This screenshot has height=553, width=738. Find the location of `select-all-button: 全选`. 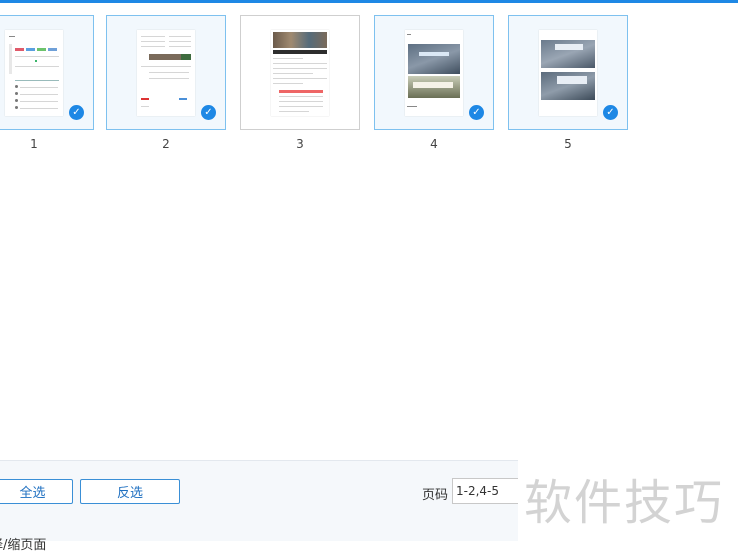

select-all-button: 全选 is located at coordinates (36, 491).